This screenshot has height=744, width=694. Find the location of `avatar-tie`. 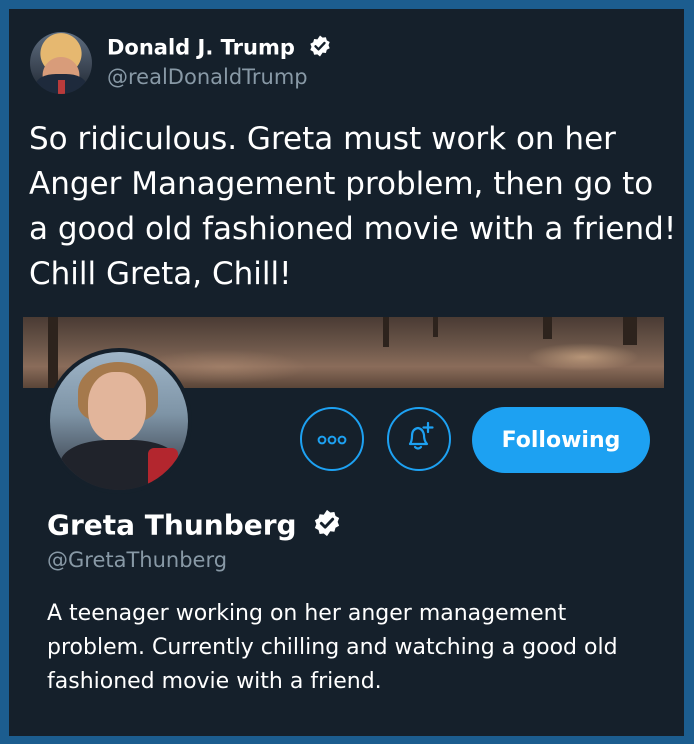

avatar-tie is located at coordinates (61, 87).